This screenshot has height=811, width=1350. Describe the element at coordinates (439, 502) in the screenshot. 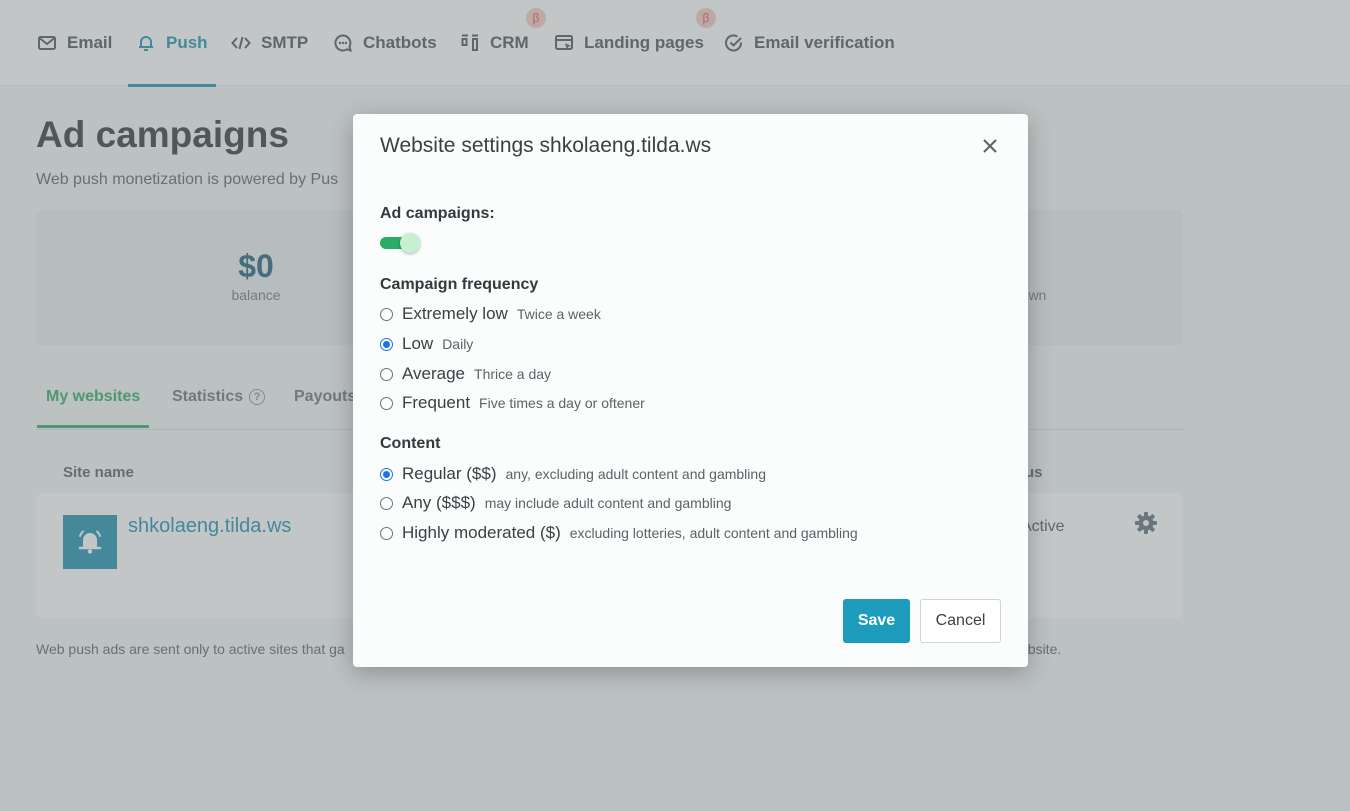

I see `option-label: Any ($$$)` at that location.